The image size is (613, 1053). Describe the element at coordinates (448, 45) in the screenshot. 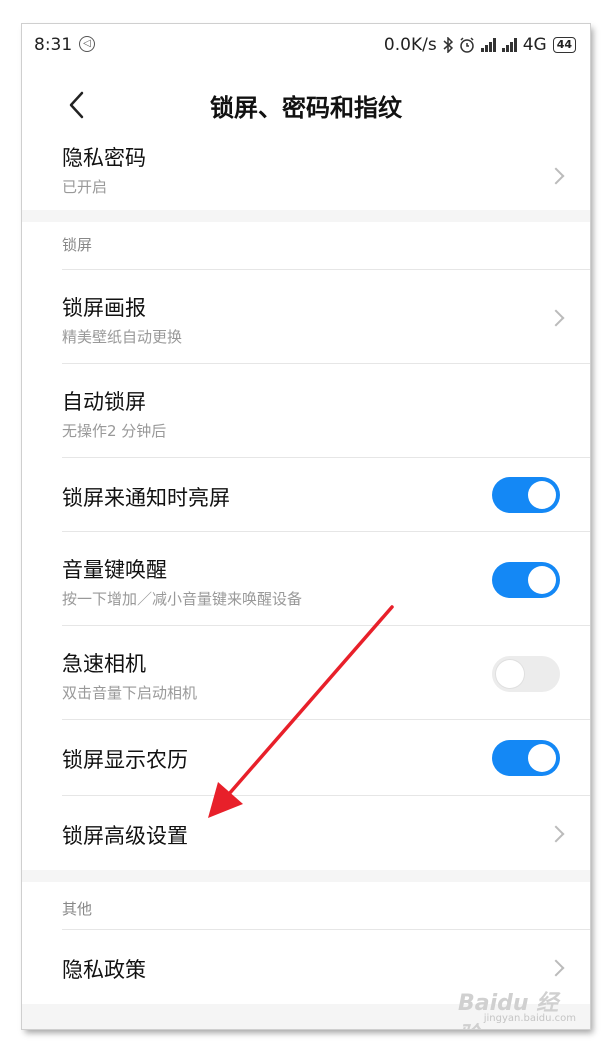

I see `bluetooth-icon` at that location.